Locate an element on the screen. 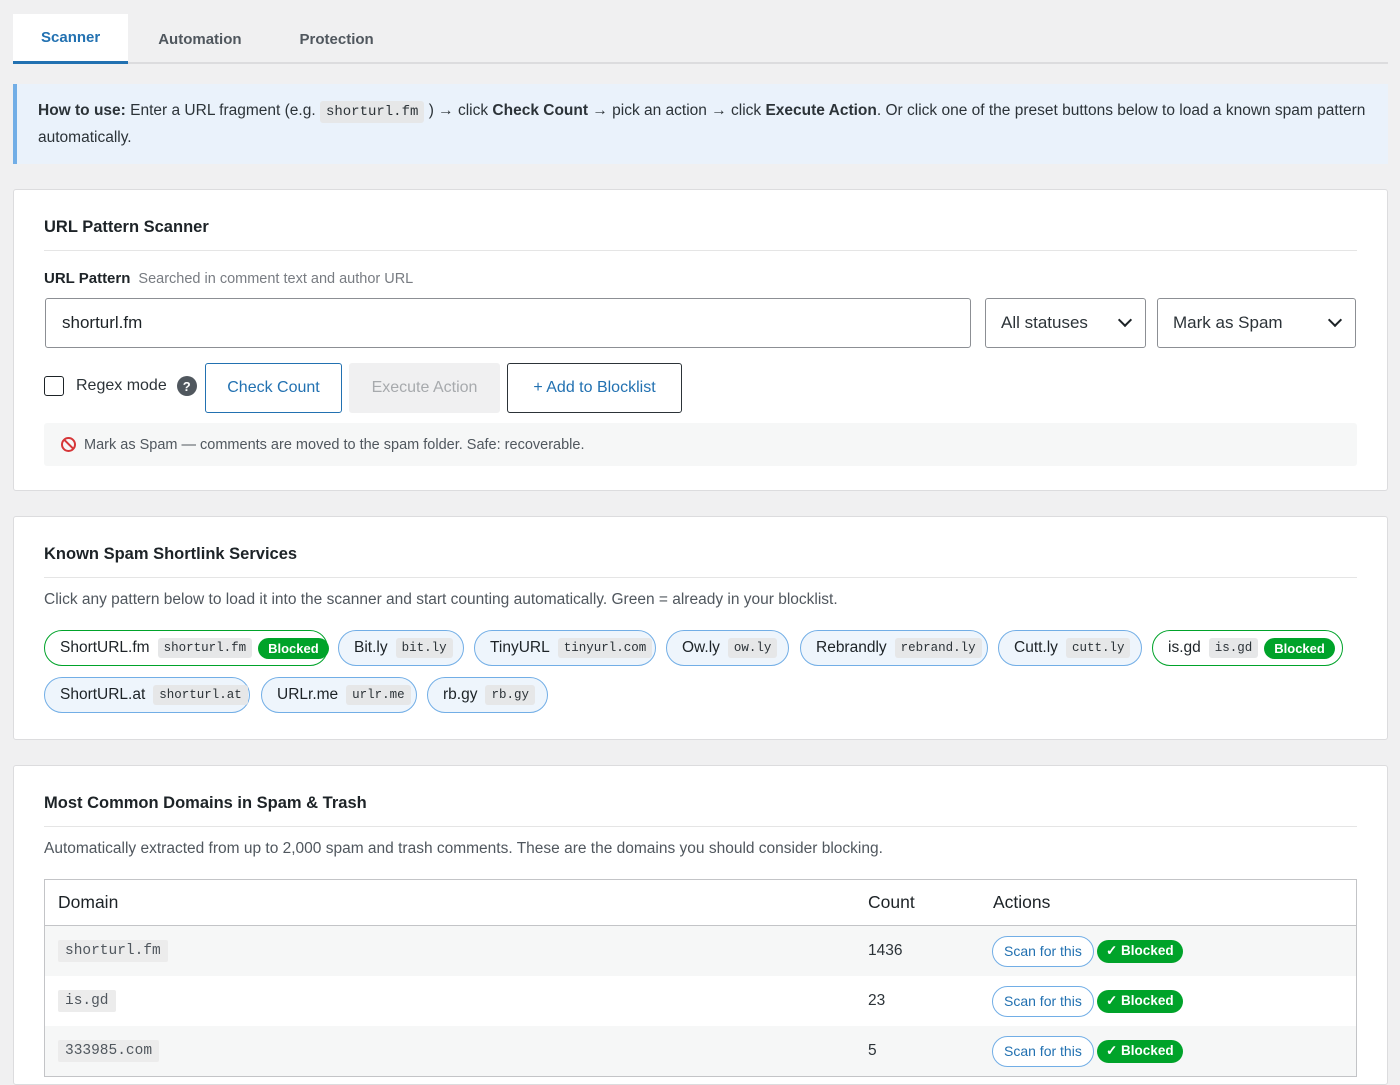 This screenshot has width=1400, height=1085. status-select-value: All statuses is located at coordinates (1044, 322).